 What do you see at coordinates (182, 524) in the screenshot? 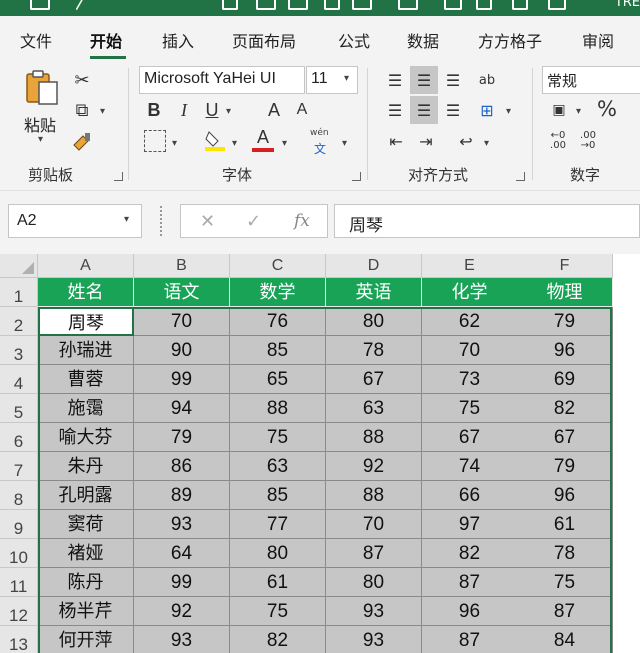
I see `score-cell: 93` at bounding box center [182, 524].